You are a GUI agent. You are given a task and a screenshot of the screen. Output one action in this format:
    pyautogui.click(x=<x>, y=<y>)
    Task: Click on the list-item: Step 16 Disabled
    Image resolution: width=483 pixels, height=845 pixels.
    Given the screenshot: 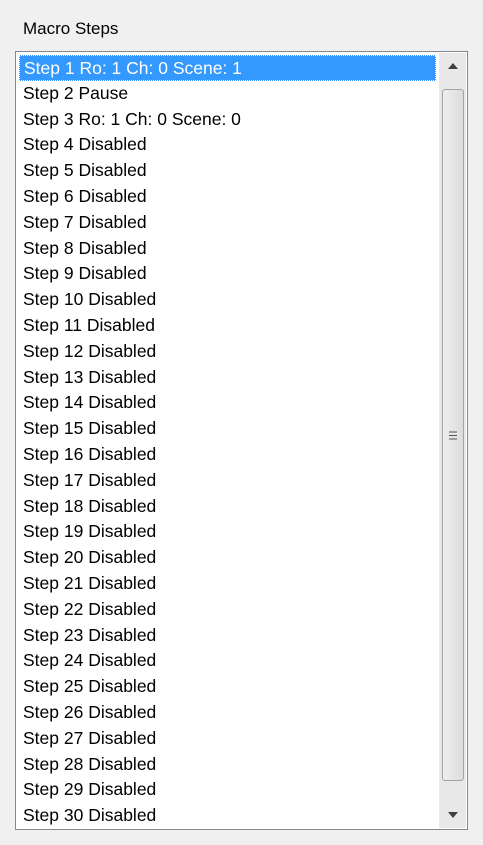 What is the action you would take?
    pyautogui.click(x=227, y=455)
    